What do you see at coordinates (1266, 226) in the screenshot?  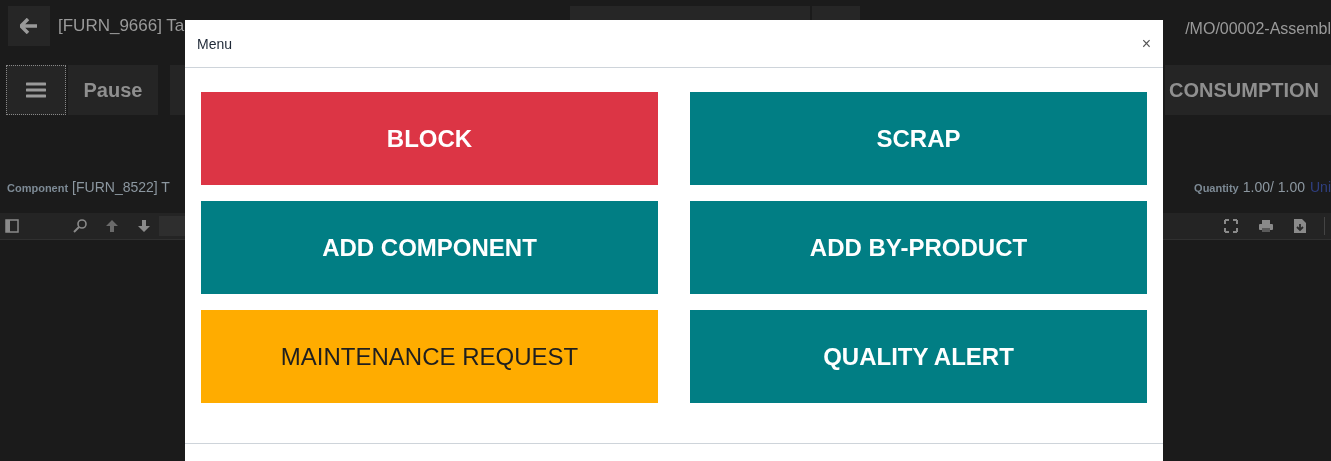 I see `print-icon` at bounding box center [1266, 226].